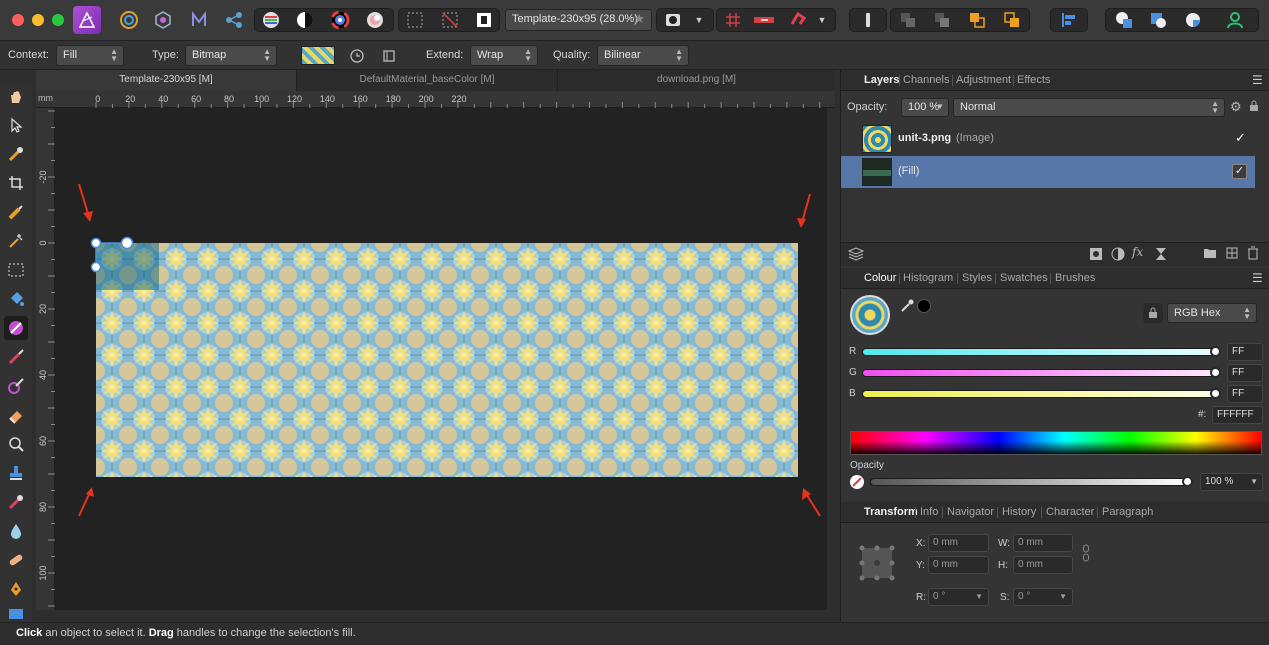 This screenshot has width=1269, height=645. I want to click on red-channel-slider, so click(1040, 352).